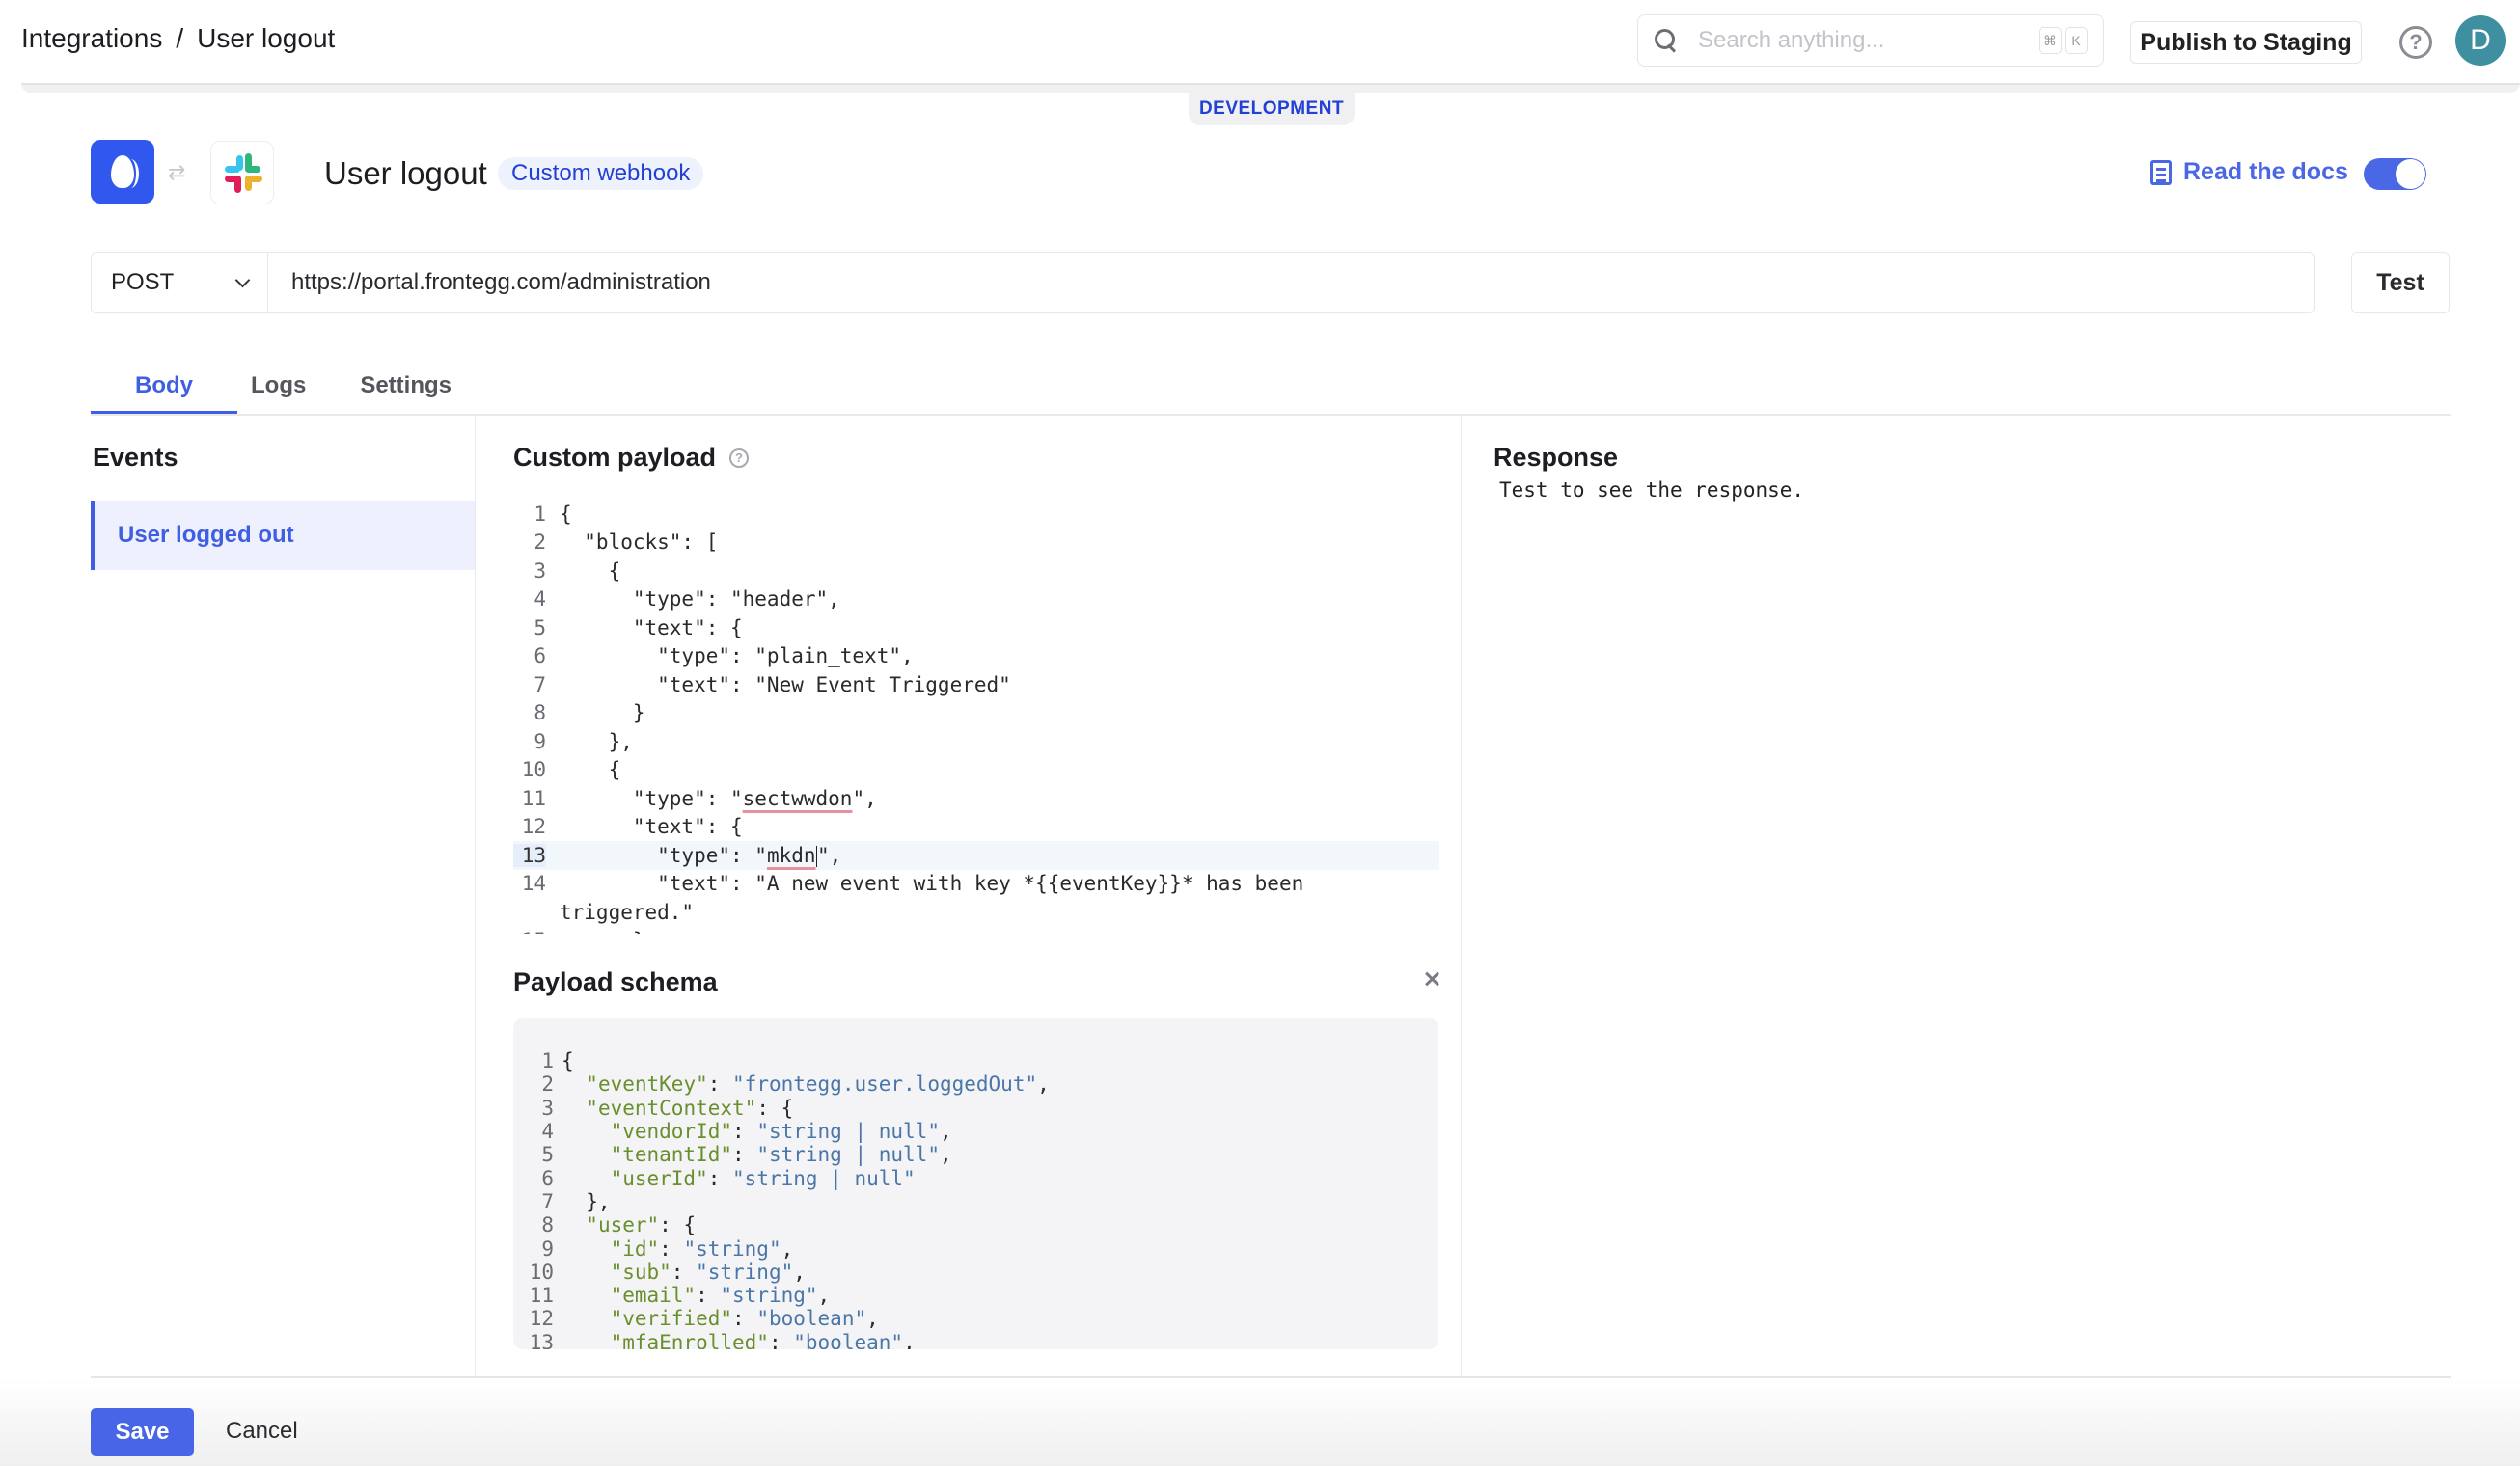 This screenshot has height=1466, width=2520. What do you see at coordinates (976, 684) in the screenshot?
I see `code-line: 7 "text": "New Event Triggered"` at bounding box center [976, 684].